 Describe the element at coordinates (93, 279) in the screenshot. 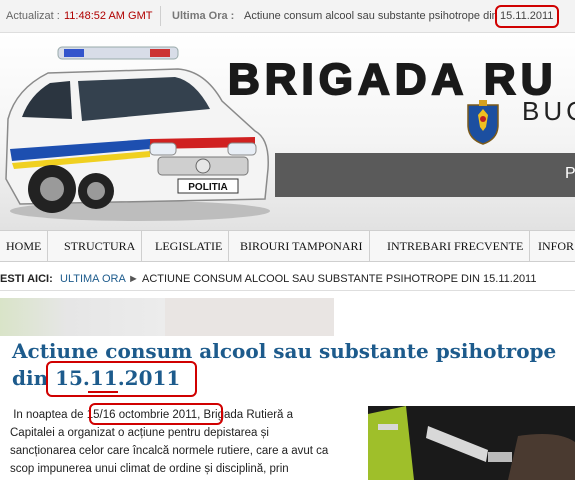

I see `breadcrumb-link-ultima-ora: ULTIMA ORA` at that location.